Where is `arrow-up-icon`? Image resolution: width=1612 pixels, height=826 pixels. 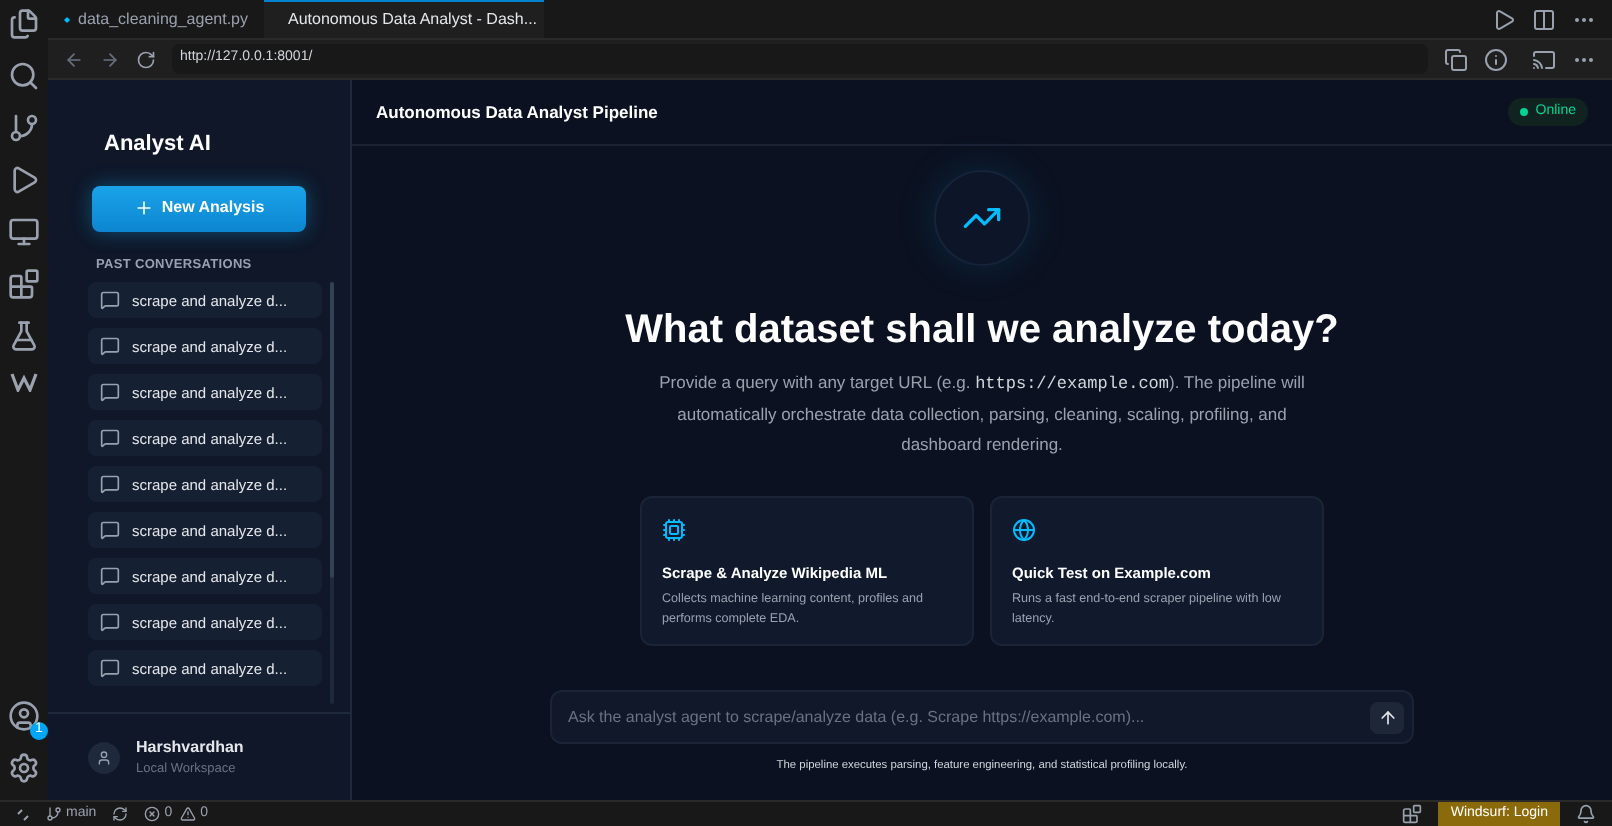
arrow-up-icon is located at coordinates (1387, 717).